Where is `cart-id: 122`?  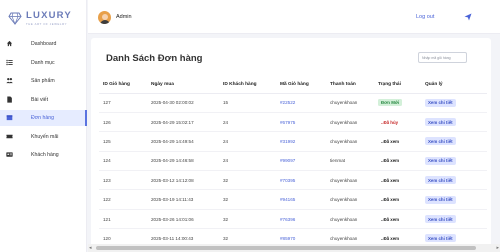 cart-id: 122 is located at coordinates (107, 200).